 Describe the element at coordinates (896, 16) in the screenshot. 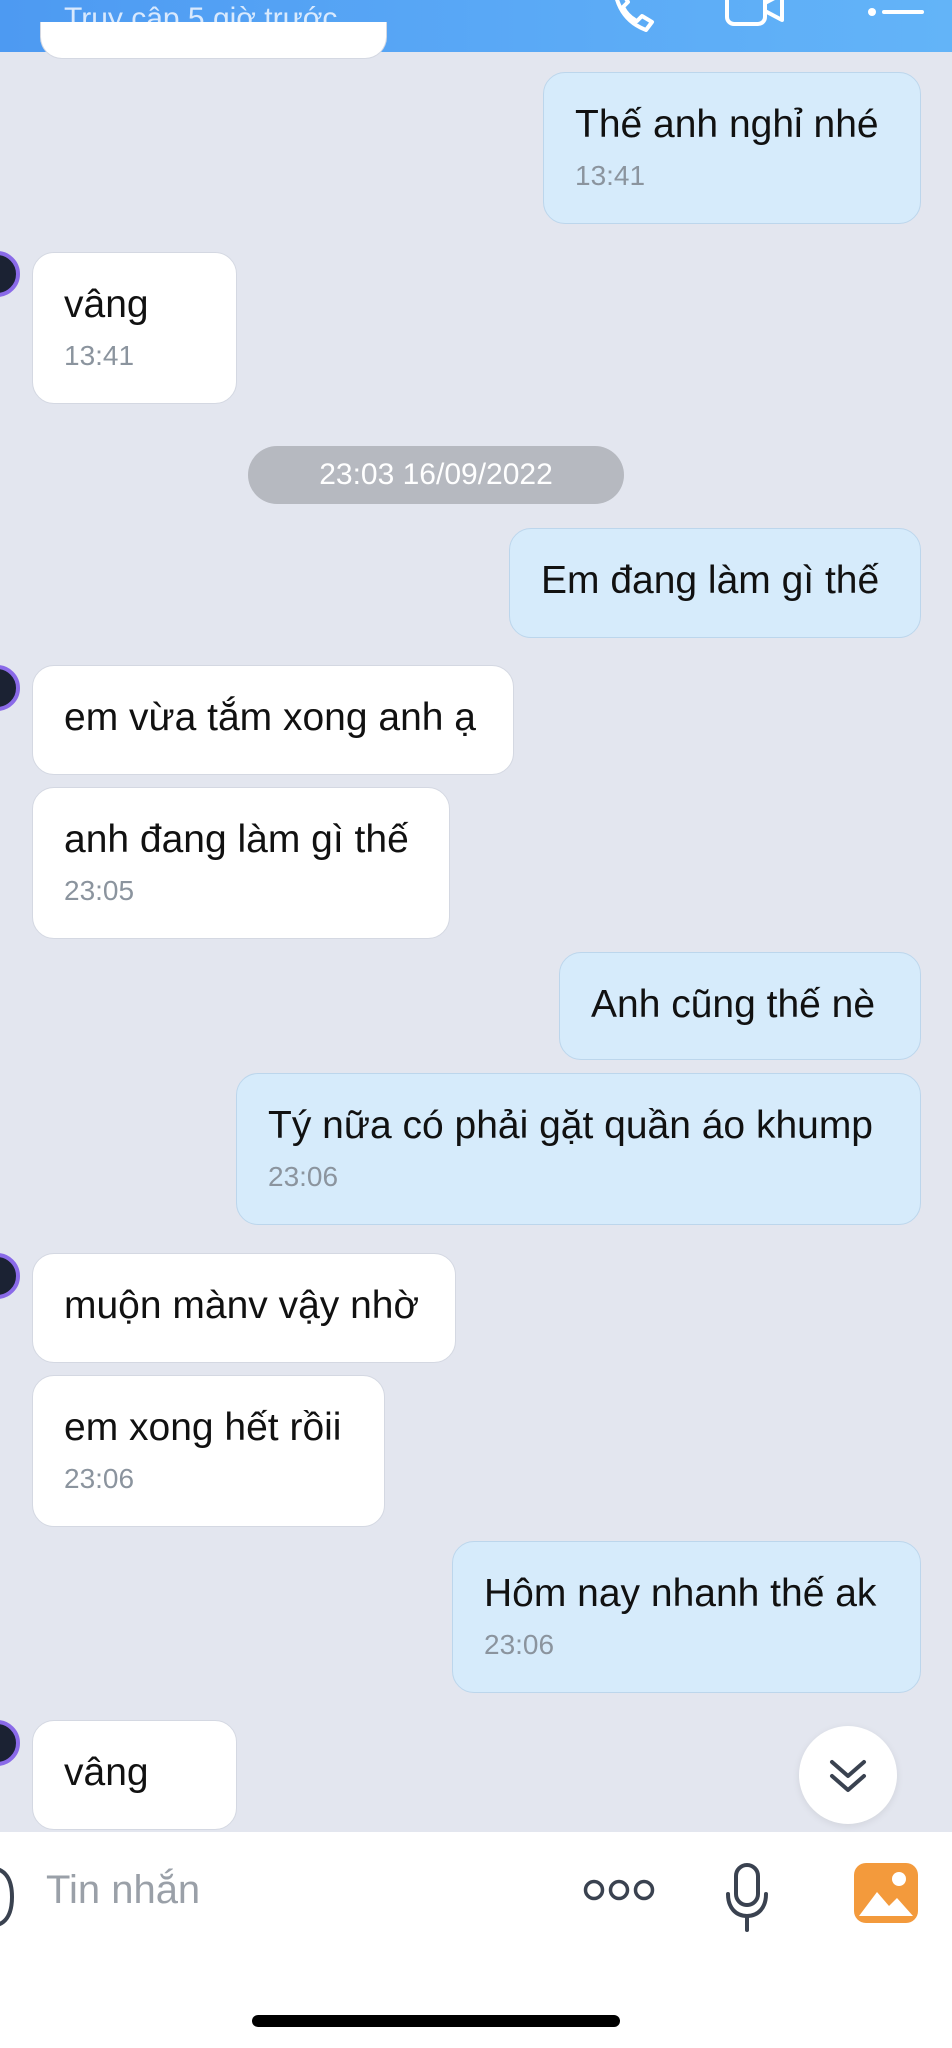

I see `menu-icon` at that location.